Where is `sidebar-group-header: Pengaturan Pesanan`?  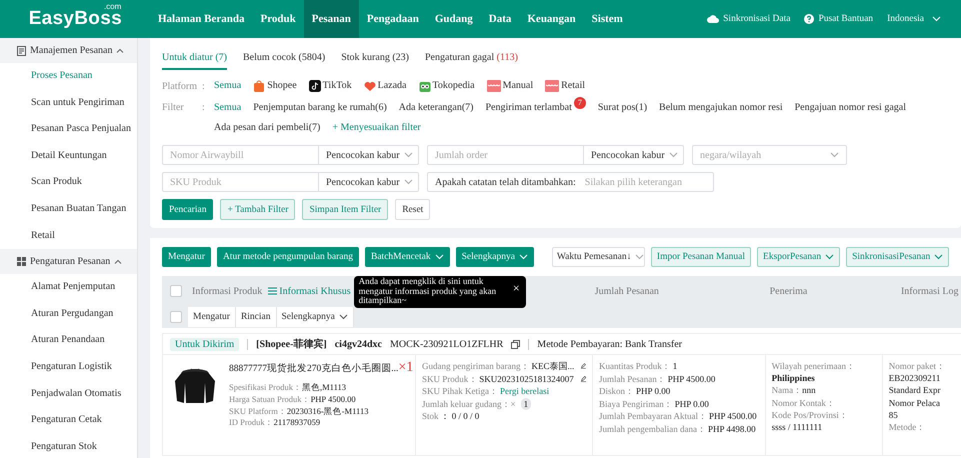
sidebar-group-header: Pengaturan Pesanan is located at coordinates (68, 261).